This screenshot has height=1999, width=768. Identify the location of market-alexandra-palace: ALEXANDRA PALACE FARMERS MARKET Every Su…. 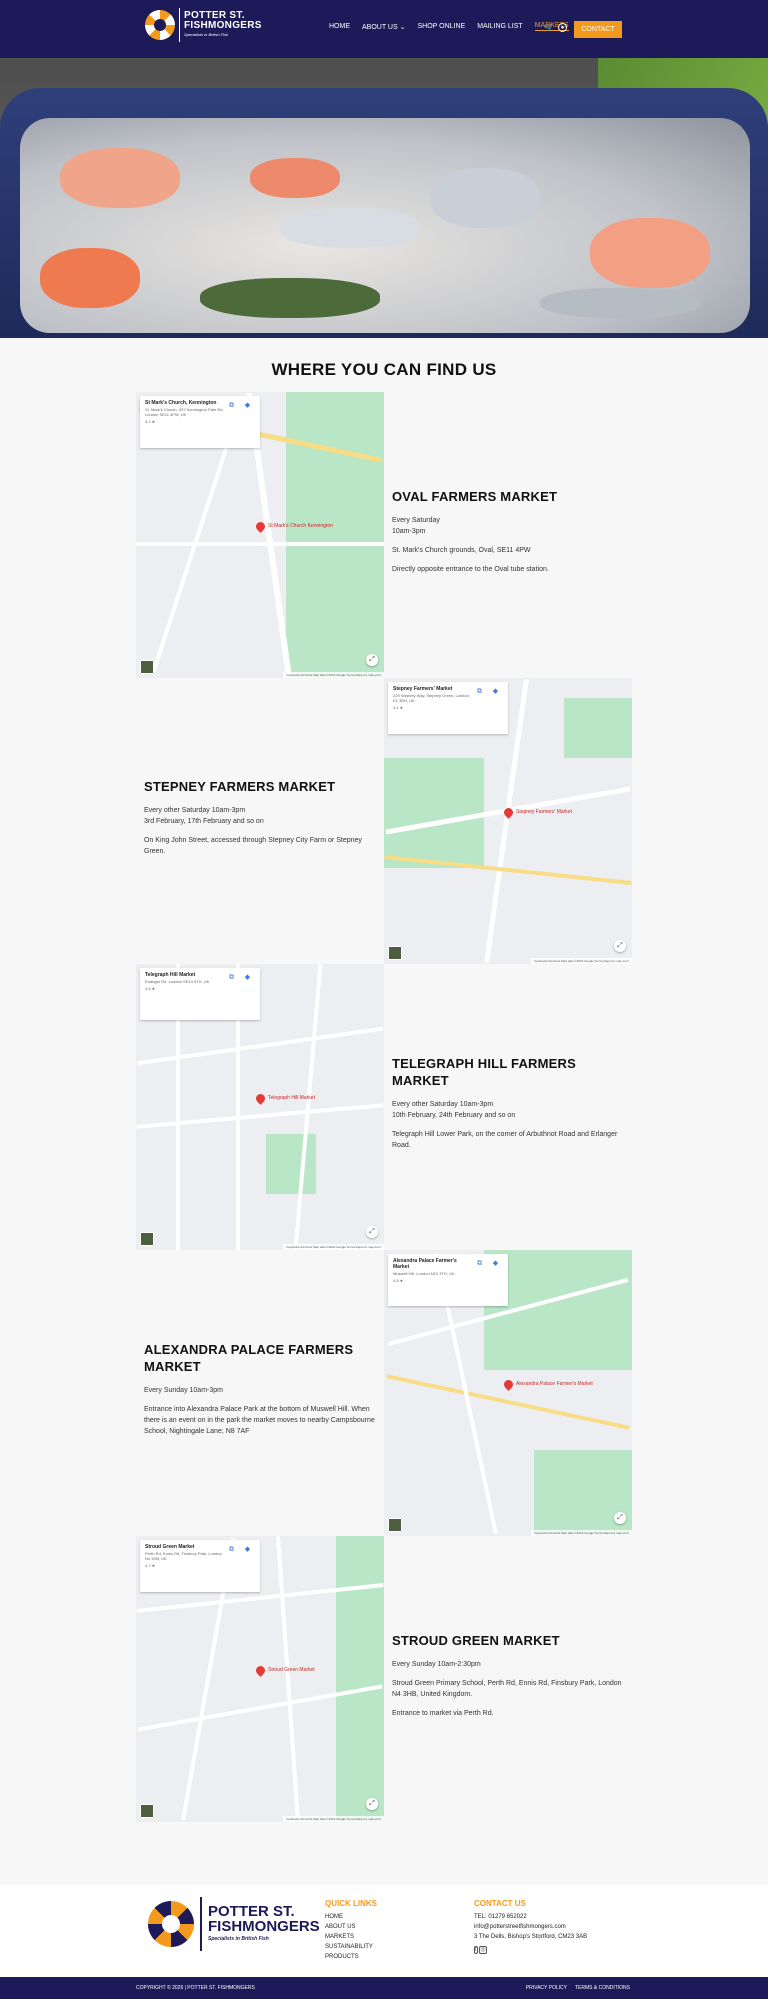
(384, 1393).